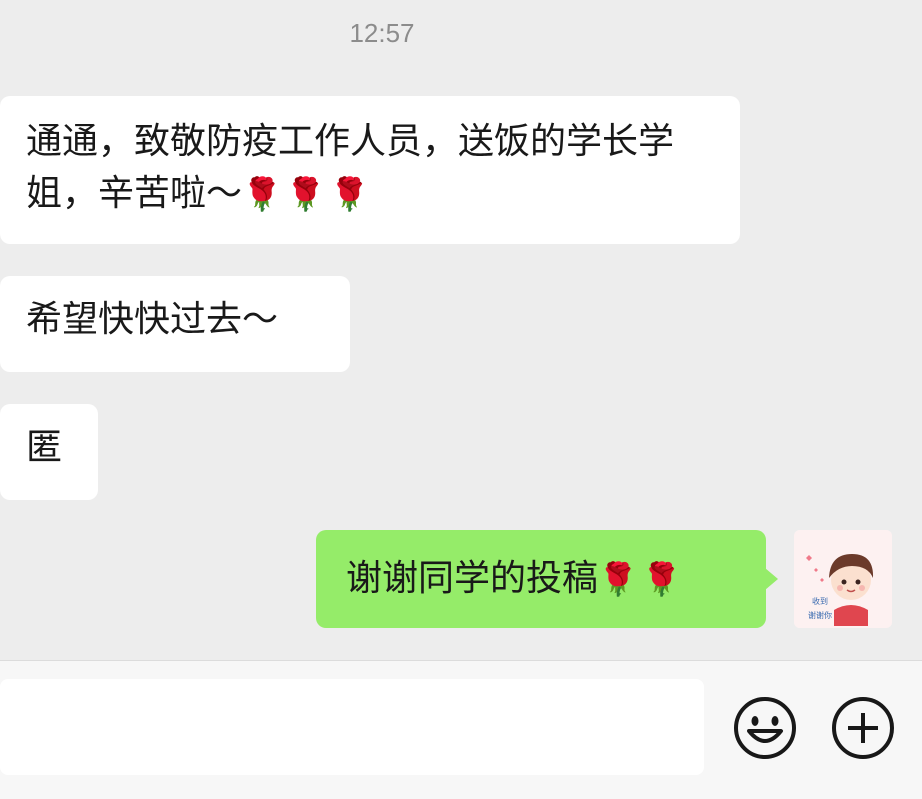 This screenshot has width=922, height=799. I want to click on bubble-tail, so click(771, 579).